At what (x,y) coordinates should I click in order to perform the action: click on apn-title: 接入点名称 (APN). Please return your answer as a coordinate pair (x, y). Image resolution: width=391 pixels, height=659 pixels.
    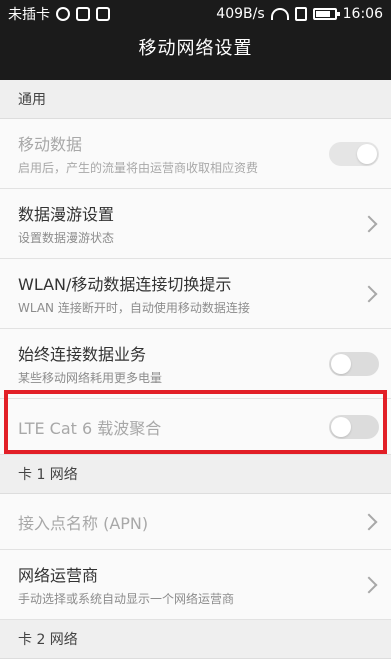
    Looking at the image, I should click on (83, 523).